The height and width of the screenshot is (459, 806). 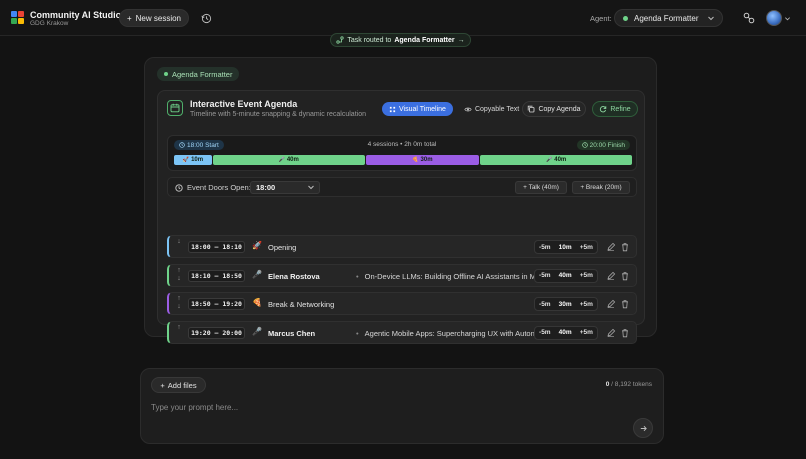 I want to click on prompt-box: + Add files 0 / 8,192 tokens, so click(x=402, y=406).